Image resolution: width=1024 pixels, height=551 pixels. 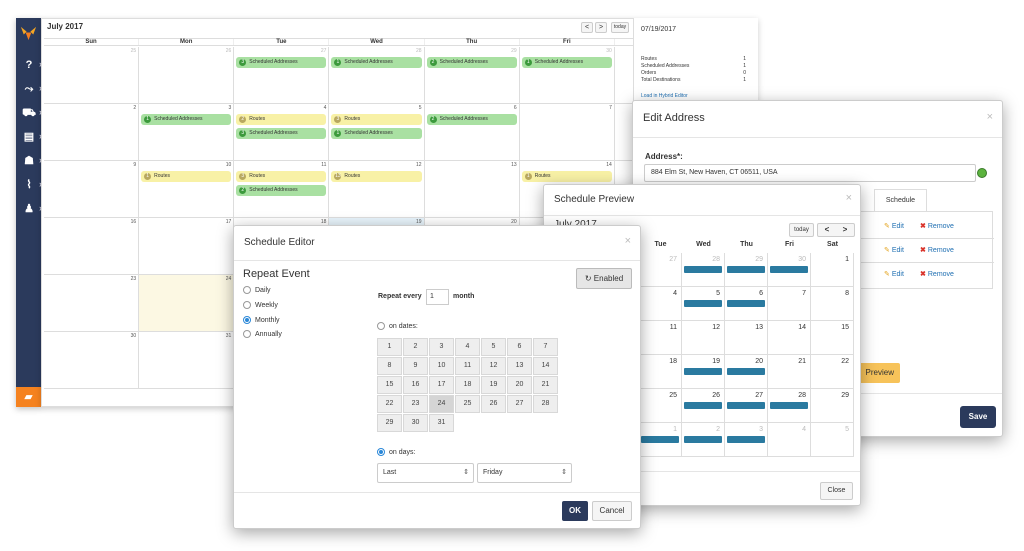 I want to click on calendar-day-cell: 28, so click(x=377, y=75).